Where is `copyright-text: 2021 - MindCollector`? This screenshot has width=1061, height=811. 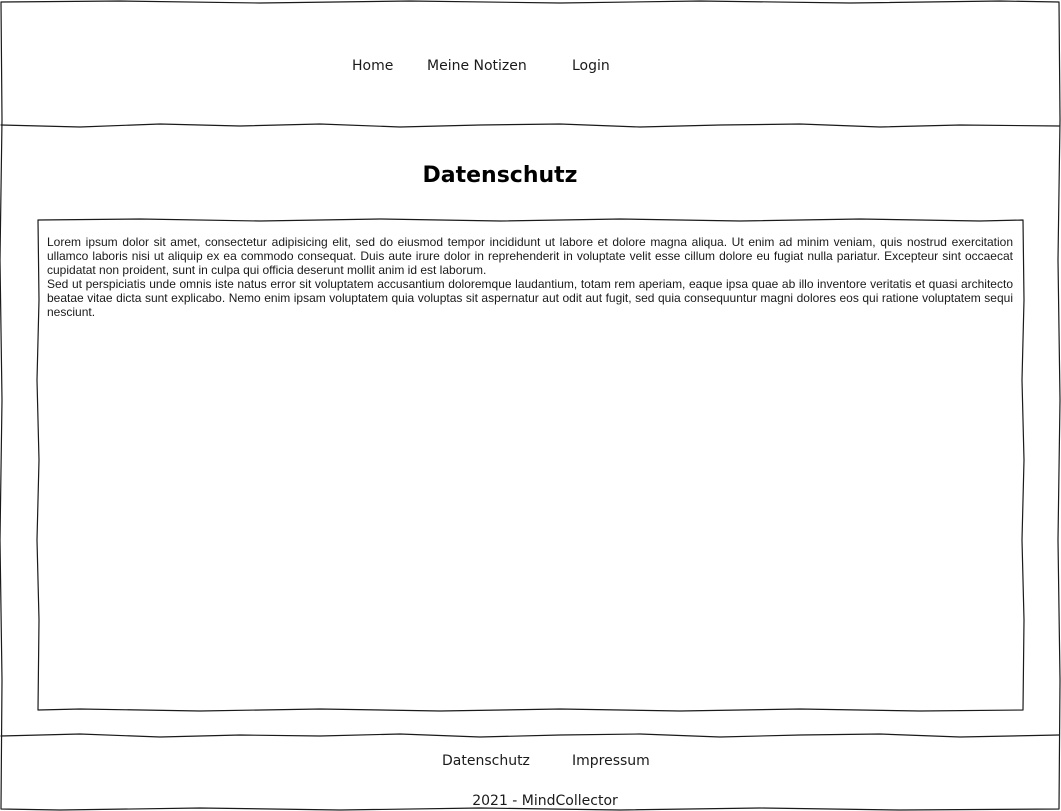 copyright-text: 2021 - MindCollector is located at coordinates (545, 801).